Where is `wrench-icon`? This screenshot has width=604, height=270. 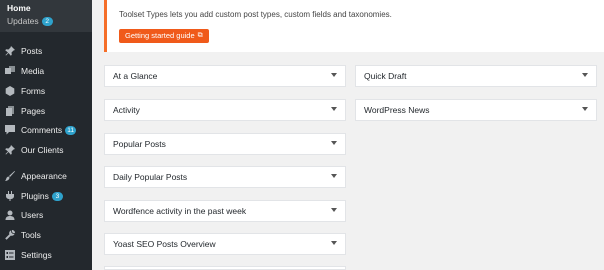 wrench-icon is located at coordinates (10, 235).